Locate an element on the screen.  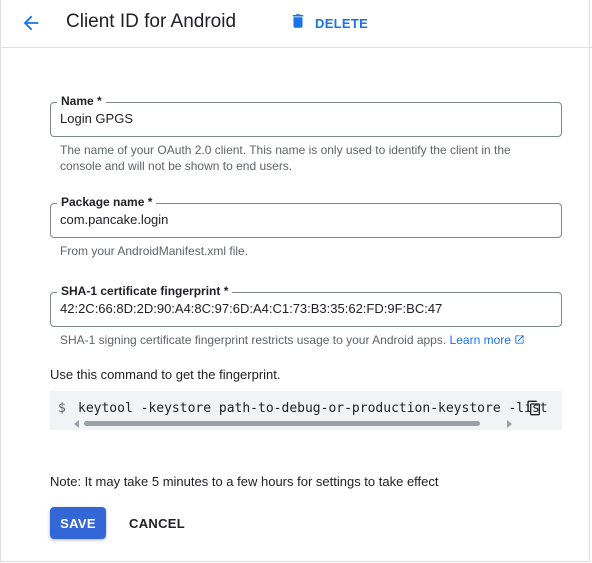
delete-button: DELETE is located at coordinates (328, 23).